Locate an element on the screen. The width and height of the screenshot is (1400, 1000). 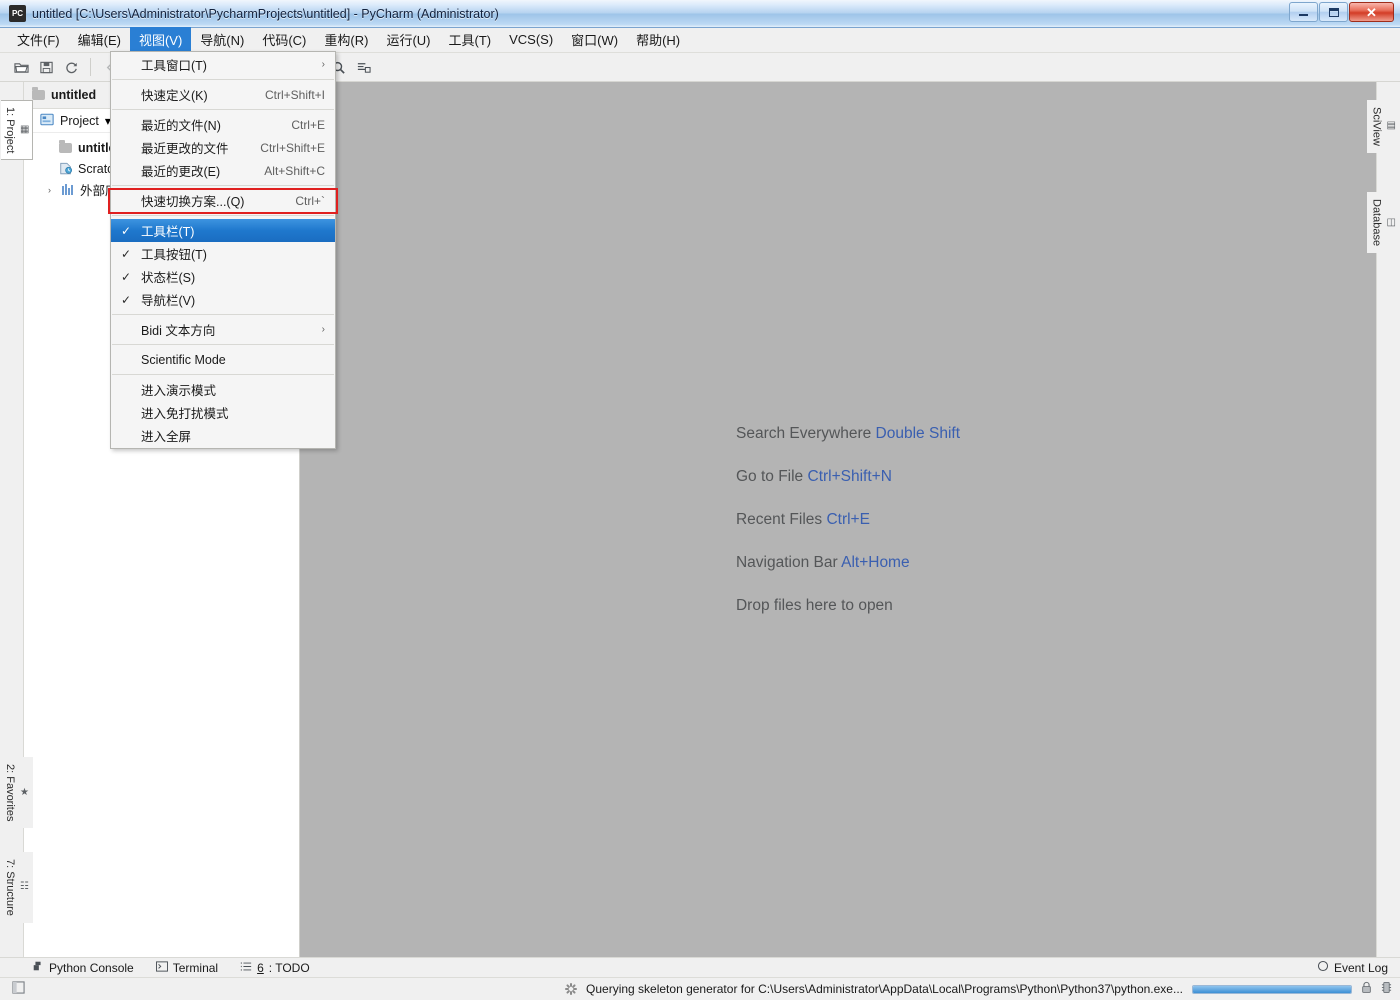
hint-text: Search Everywhere is located at coordinates (803, 433).